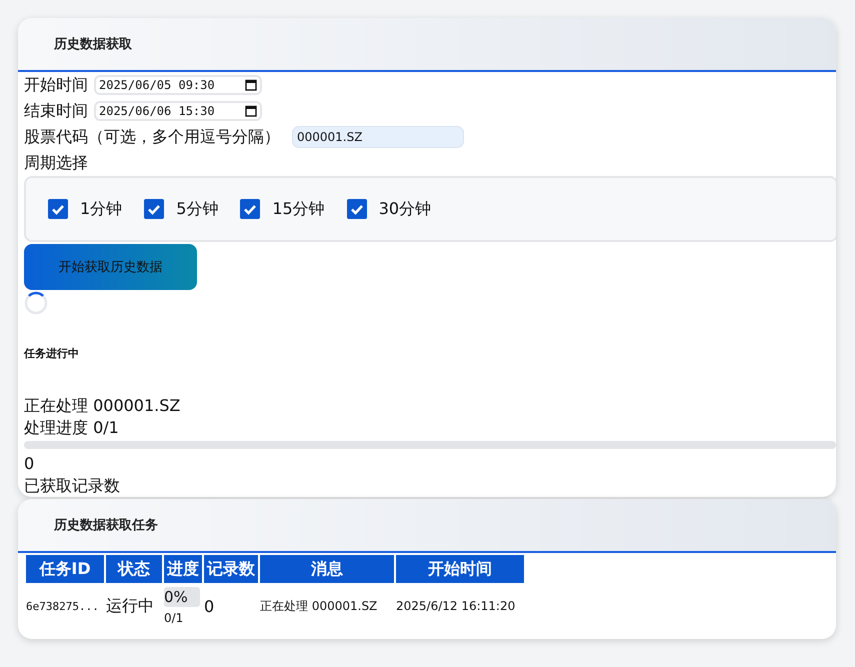 This screenshot has height=667, width=855. What do you see at coordinates (176, 597) in the screenshot?
I see `progress-percent: 0%` at bounding box center [176, 597].